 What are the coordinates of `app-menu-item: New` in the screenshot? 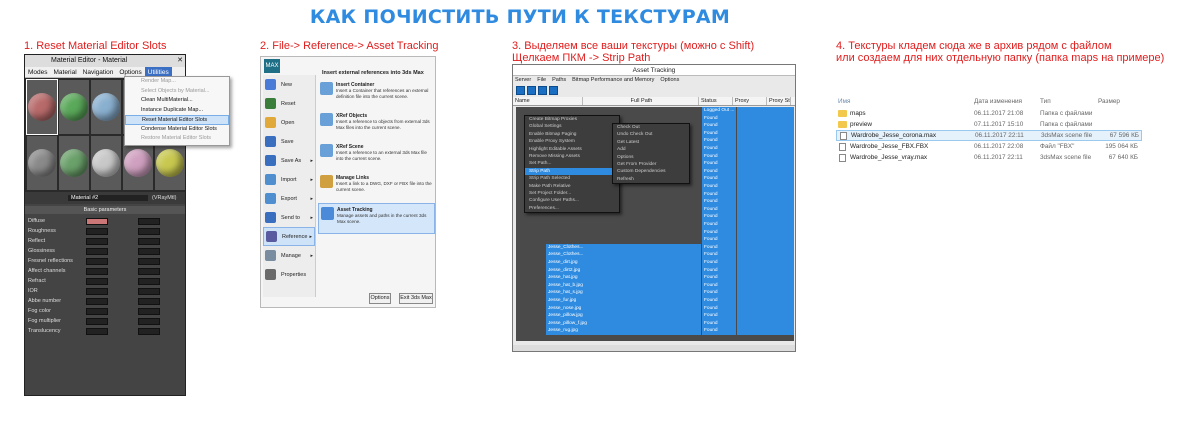 It's located at (289, 84).